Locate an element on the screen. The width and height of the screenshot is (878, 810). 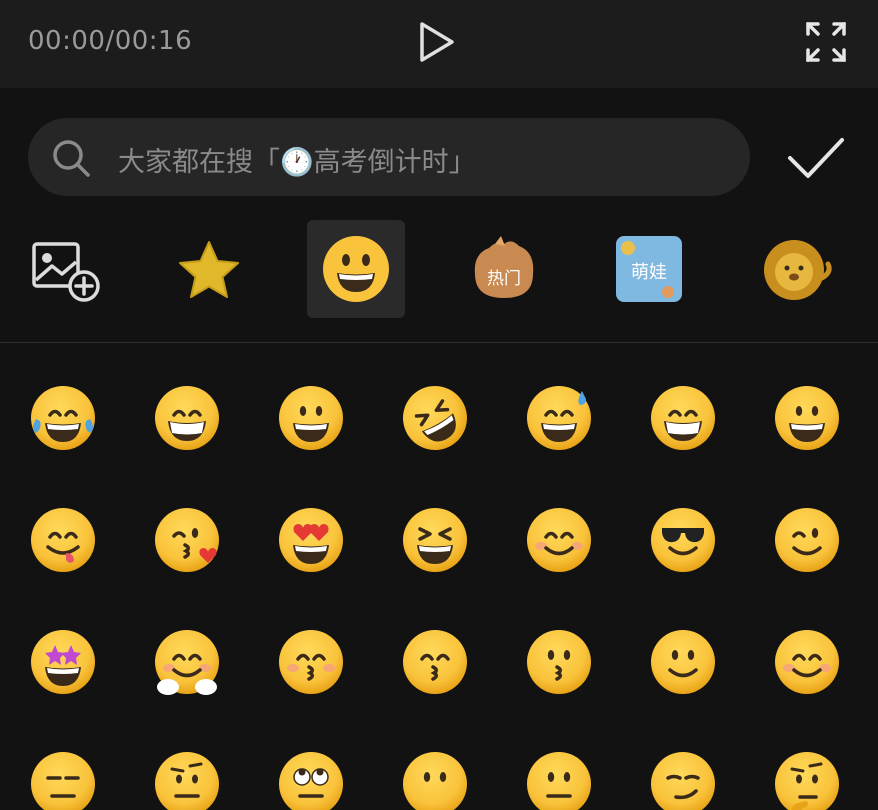
emoji-rolling-eyes-icon is located at coordinates (311, 779).